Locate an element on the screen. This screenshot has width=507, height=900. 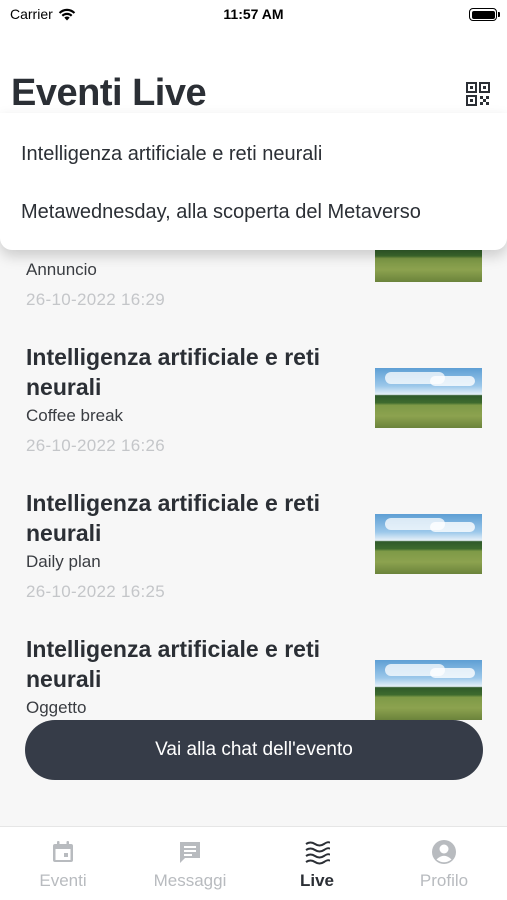
feed-item-date: 26-10-2022 16:26 is located at coordinates (96, 445).